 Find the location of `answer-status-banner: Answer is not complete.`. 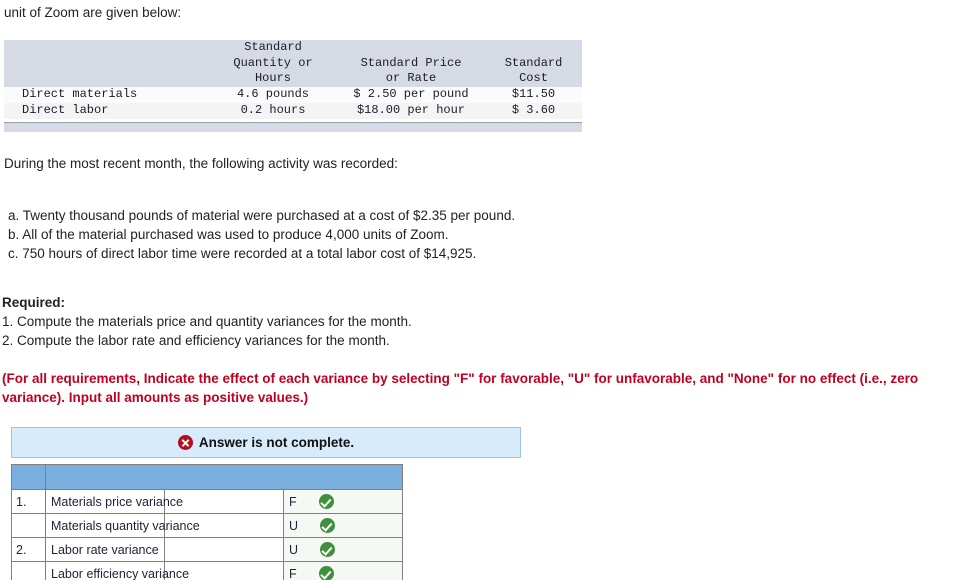

answer-status-banner: Answer is not complete. is located at coordinates (266, 442).